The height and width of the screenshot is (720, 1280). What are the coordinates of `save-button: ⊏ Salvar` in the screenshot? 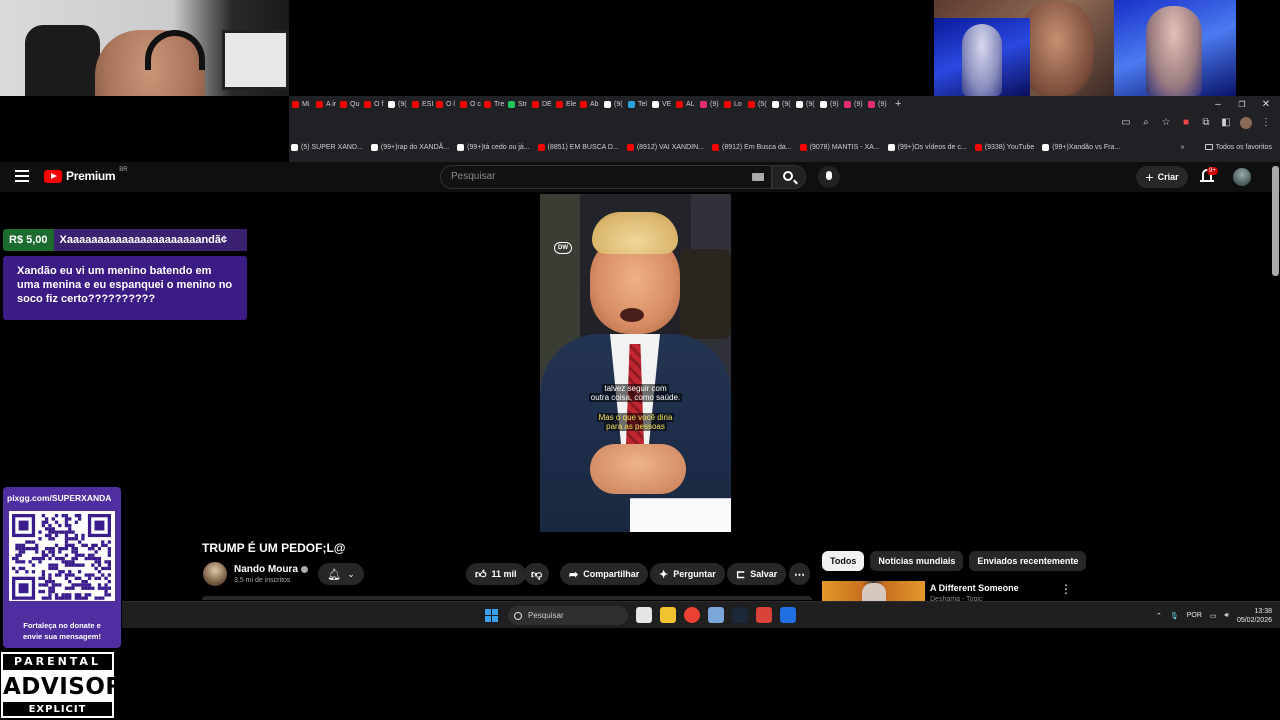 It's located at (757, 574).